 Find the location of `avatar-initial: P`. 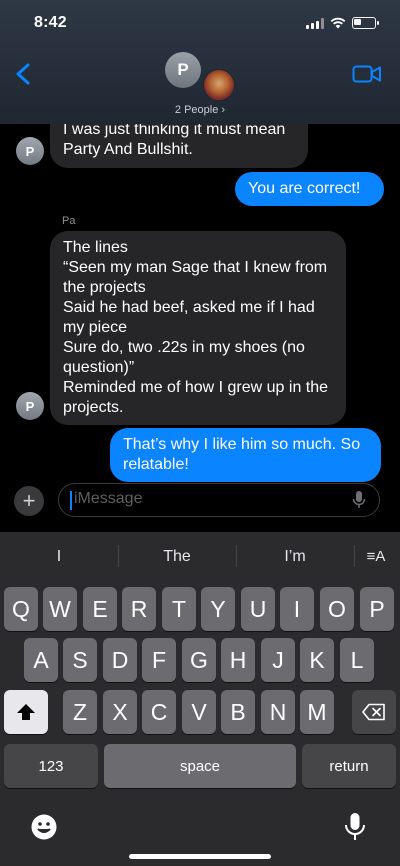

avatar-initial: P is located at coordinates (183, 69).